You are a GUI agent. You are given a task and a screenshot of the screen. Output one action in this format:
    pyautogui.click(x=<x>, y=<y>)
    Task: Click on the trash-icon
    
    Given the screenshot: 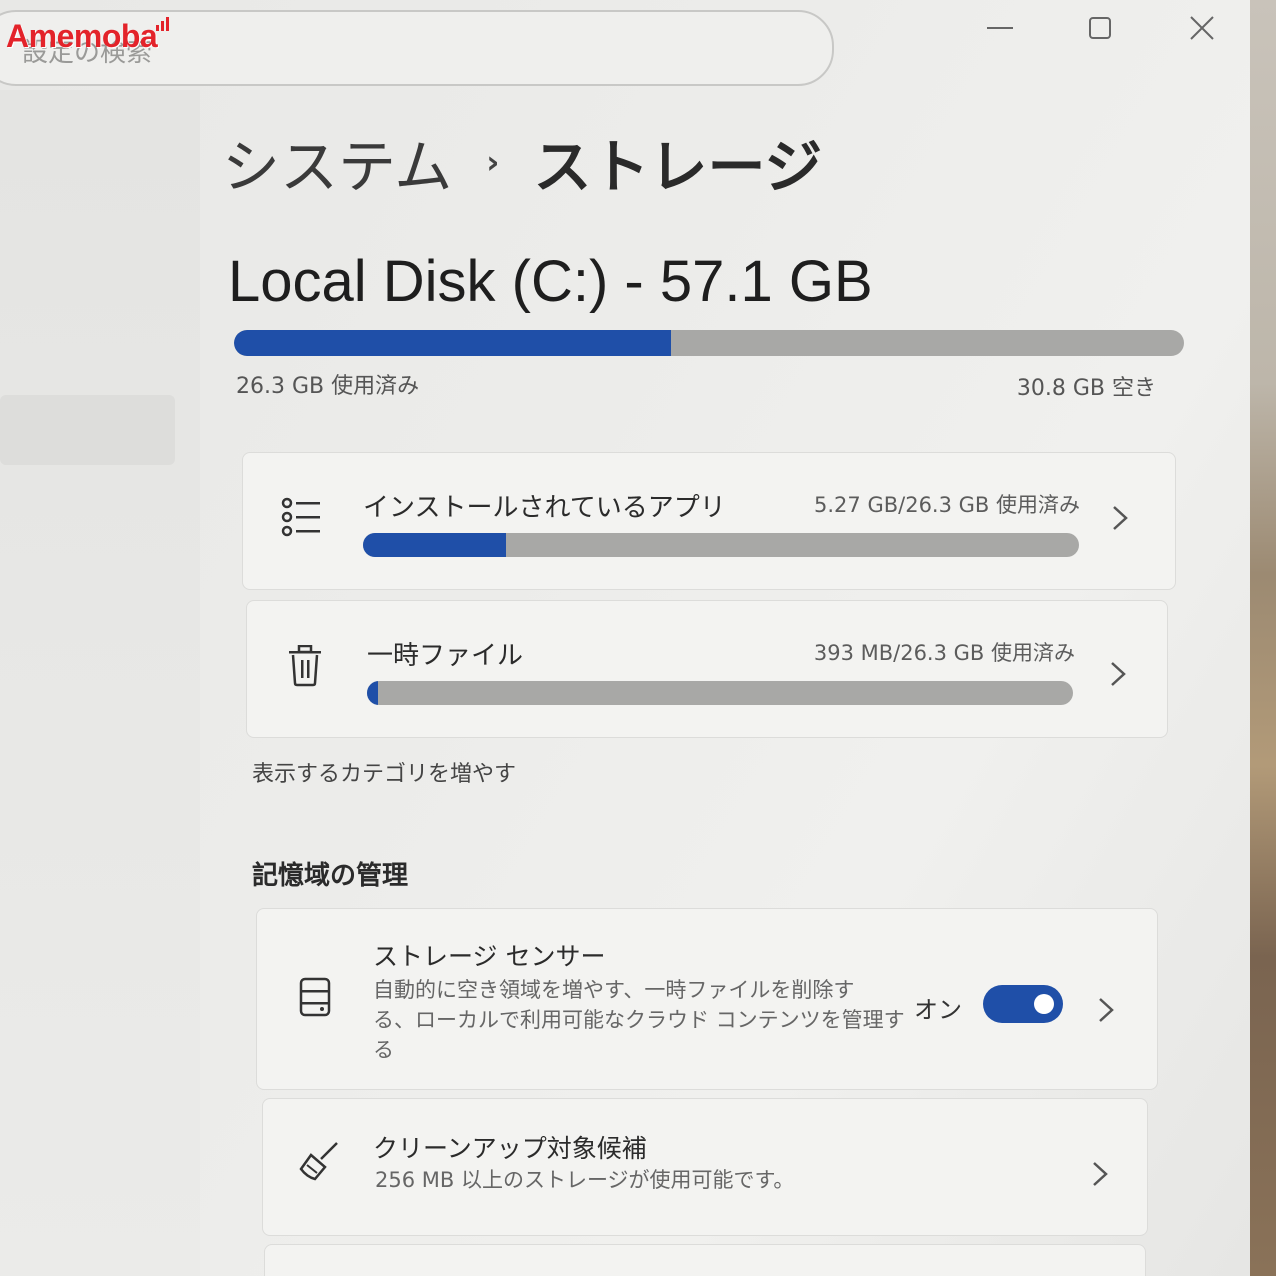 What is the action you would take?
    pyautogui.click(x=305, y=667)
    